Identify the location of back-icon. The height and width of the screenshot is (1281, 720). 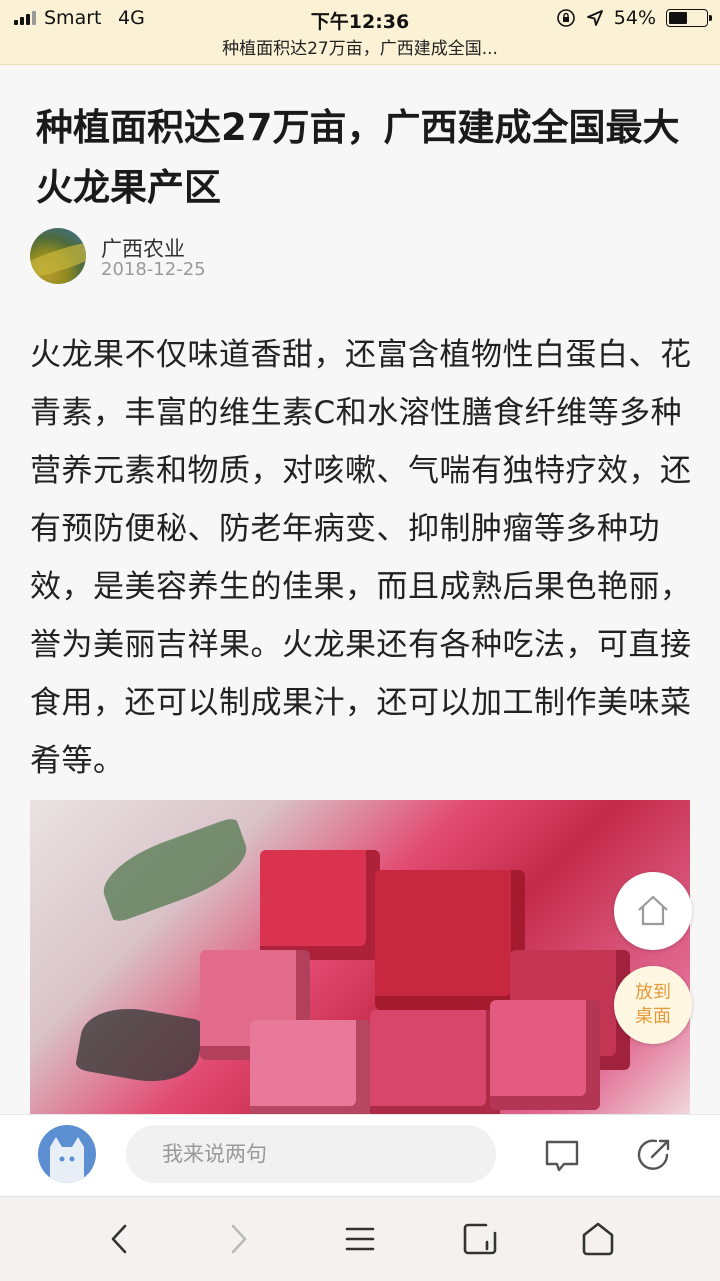
(119, 1239).